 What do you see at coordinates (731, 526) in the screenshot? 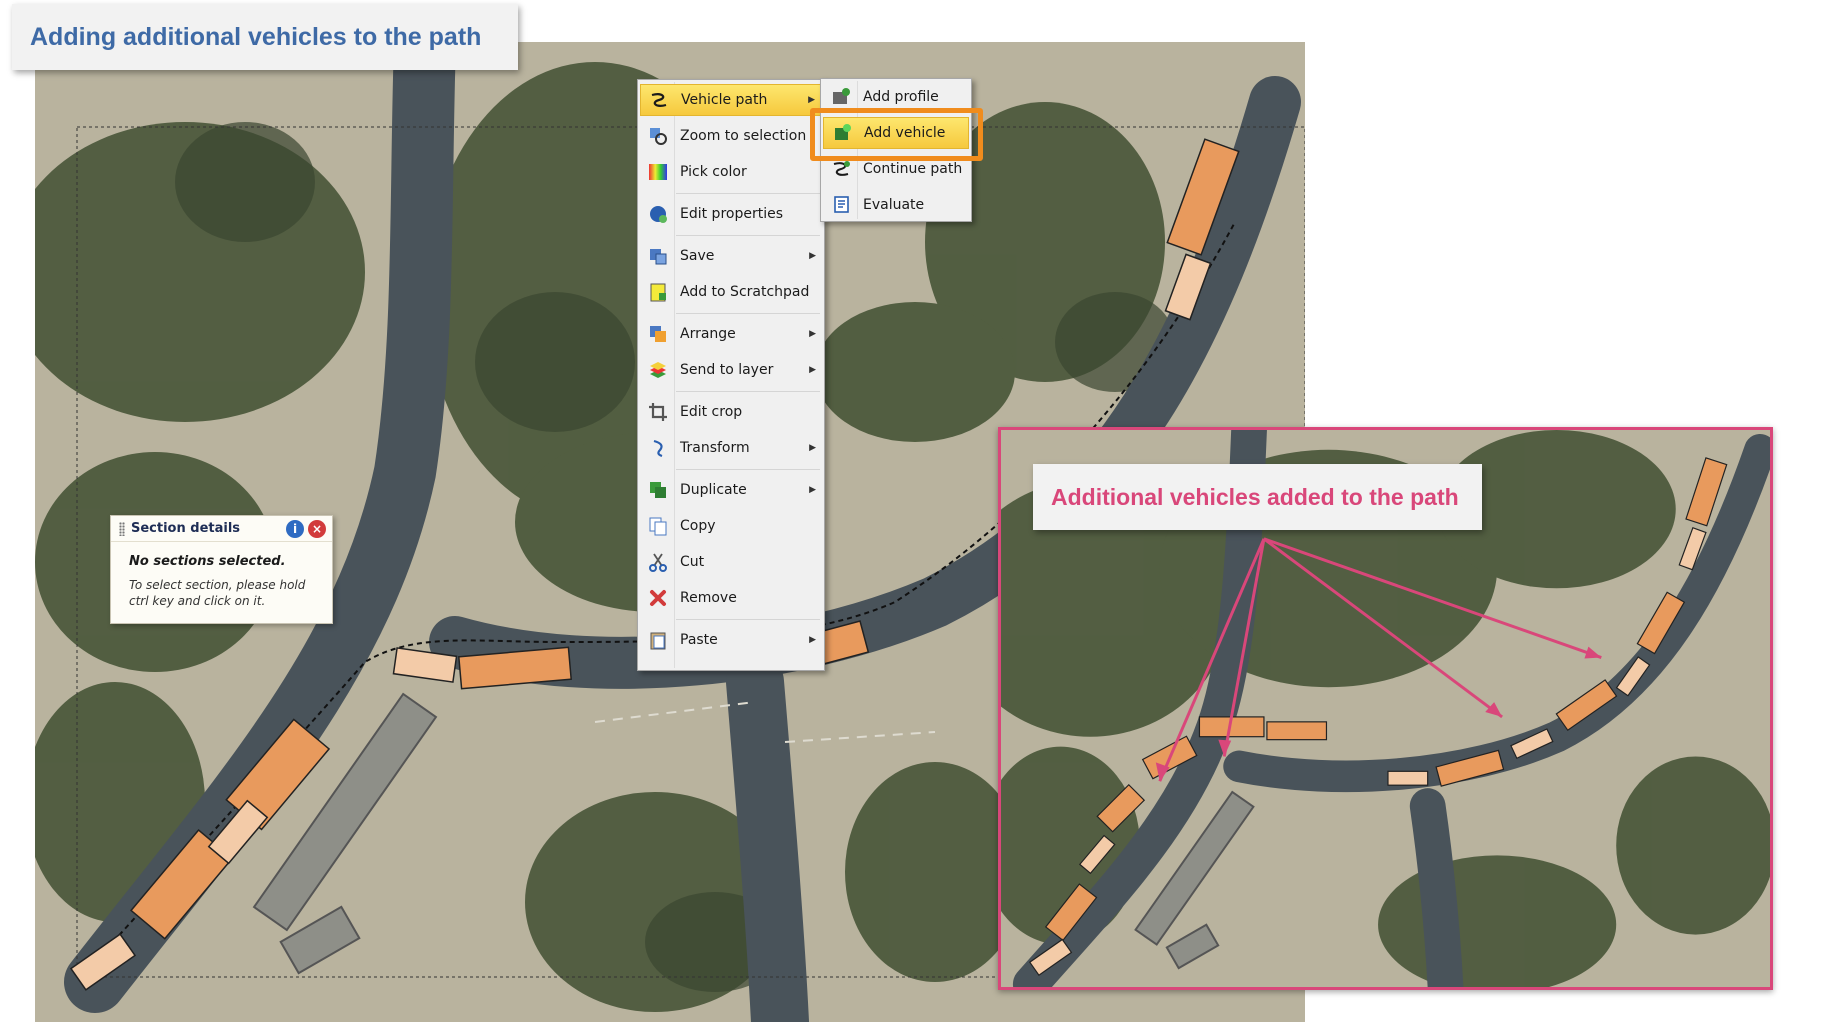
I see `menu-item-copy: Copy` at bounding box center [731, 526].